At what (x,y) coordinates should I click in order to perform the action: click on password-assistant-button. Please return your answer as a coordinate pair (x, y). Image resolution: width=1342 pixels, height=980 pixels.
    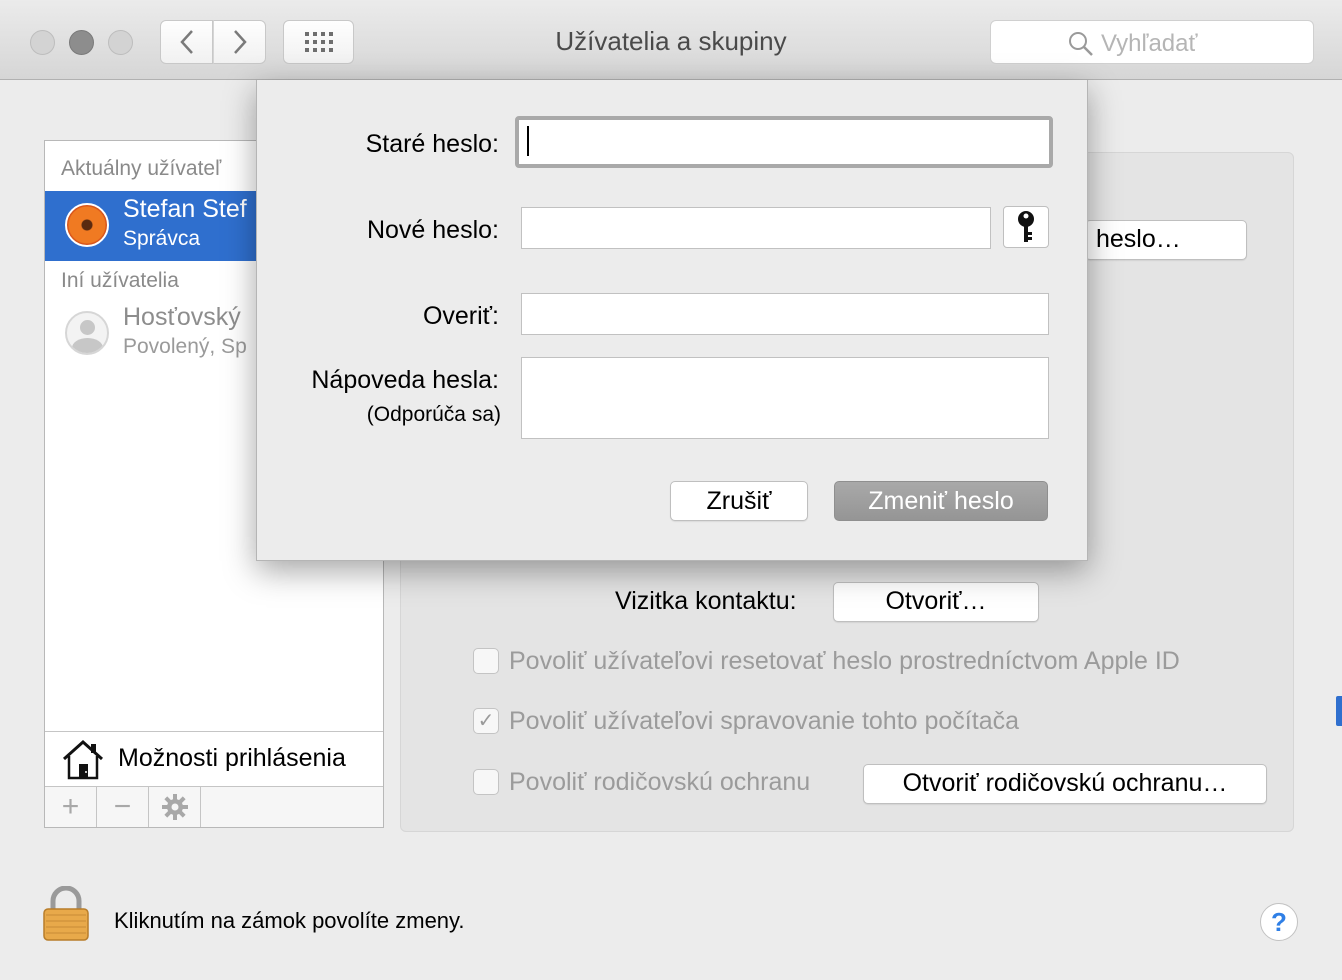
    Looking at the image, I should click on (1026, 227).